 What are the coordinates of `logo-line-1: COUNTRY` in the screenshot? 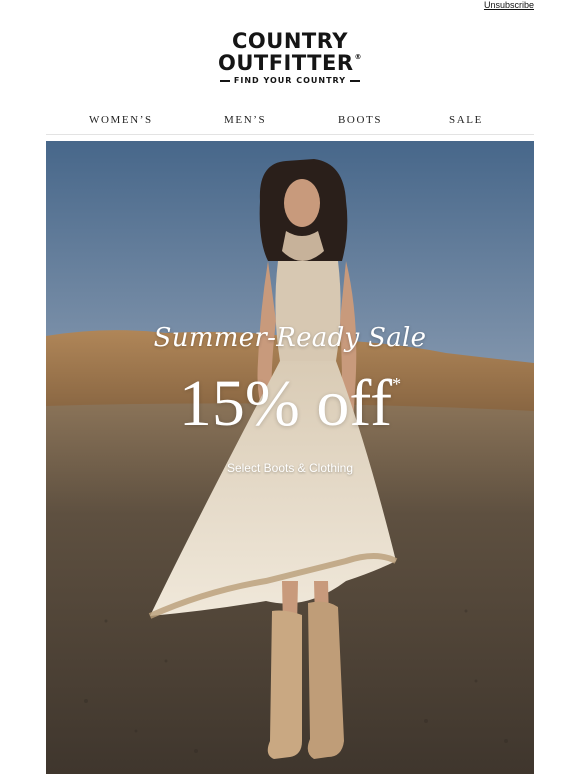 It's located at (290, 41).